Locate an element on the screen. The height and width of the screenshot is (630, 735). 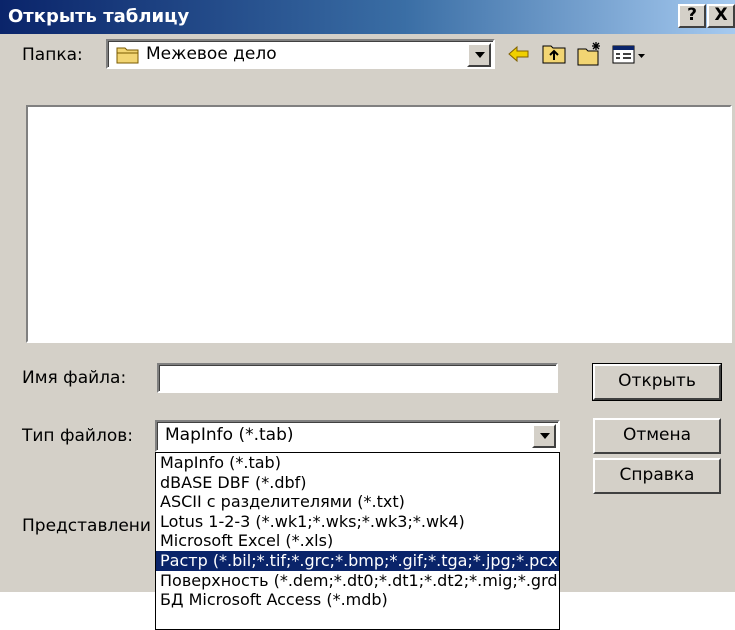
view-label: Представлени is located at coordinates (86, 526).